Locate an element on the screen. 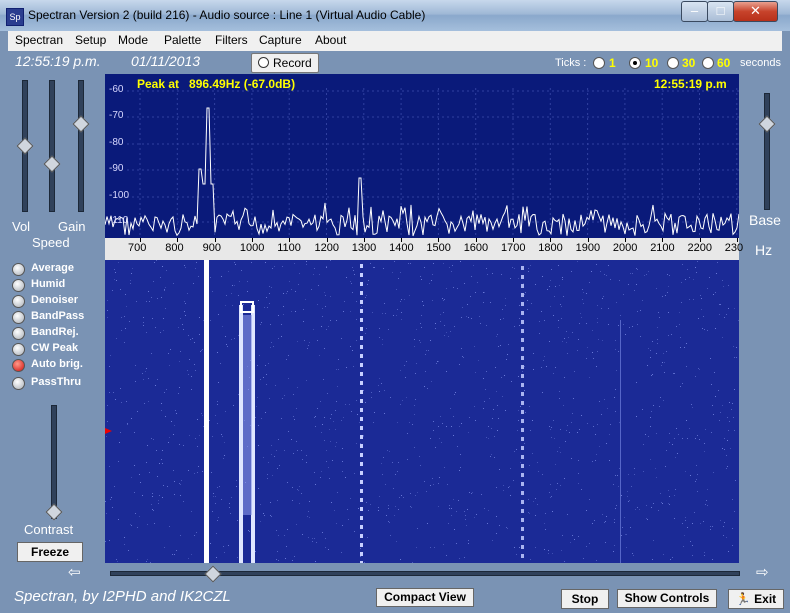 The height and width of the screenshot is (613, 790). carrier-line is located at coordinates (206, 411).